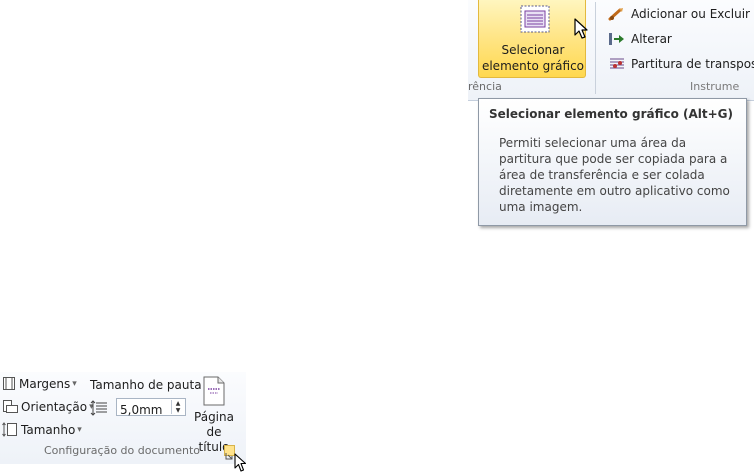 The height and width of the screenshot is (474, 754). Describe the element at coordinates (122, 450) in the screenshot. I see `group-label-document-setup: Configuração do documento` at that location.